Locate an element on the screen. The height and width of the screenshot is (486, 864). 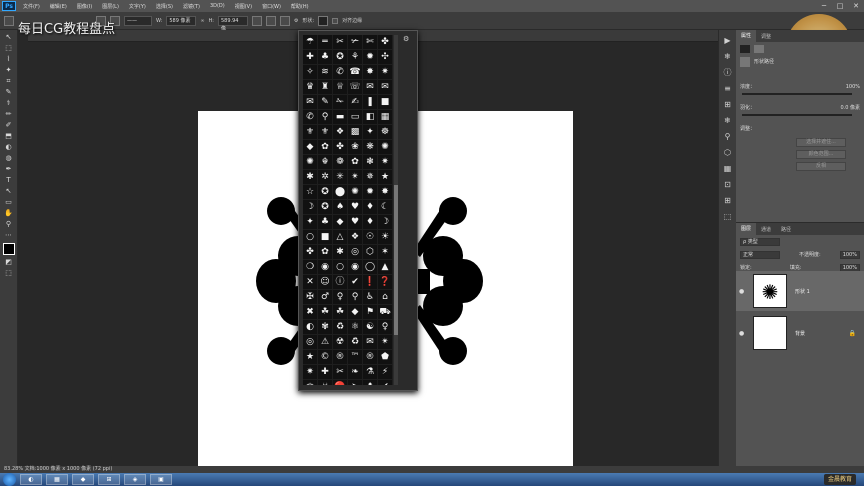
layer-name: 背景 is located at coordinates (800, 333).